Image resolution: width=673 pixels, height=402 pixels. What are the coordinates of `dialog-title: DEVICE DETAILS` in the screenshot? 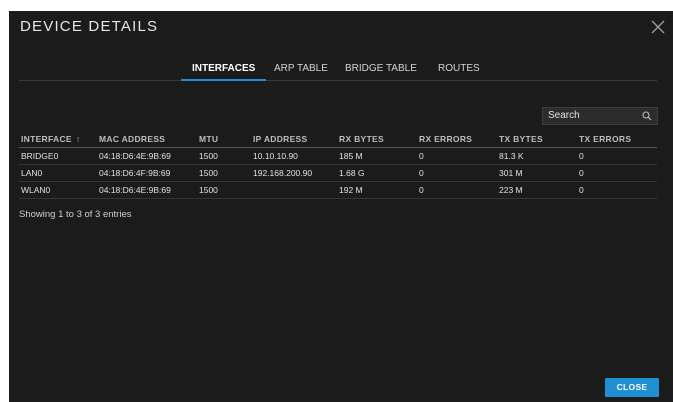 It's located at (89, 26).